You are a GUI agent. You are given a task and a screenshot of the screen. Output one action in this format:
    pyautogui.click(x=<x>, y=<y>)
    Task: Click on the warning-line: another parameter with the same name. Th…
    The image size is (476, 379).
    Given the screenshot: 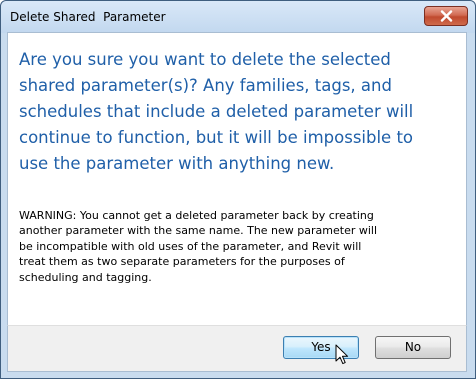 What is the action you would take?
    pyautogui.click(x=198, y=231)
    